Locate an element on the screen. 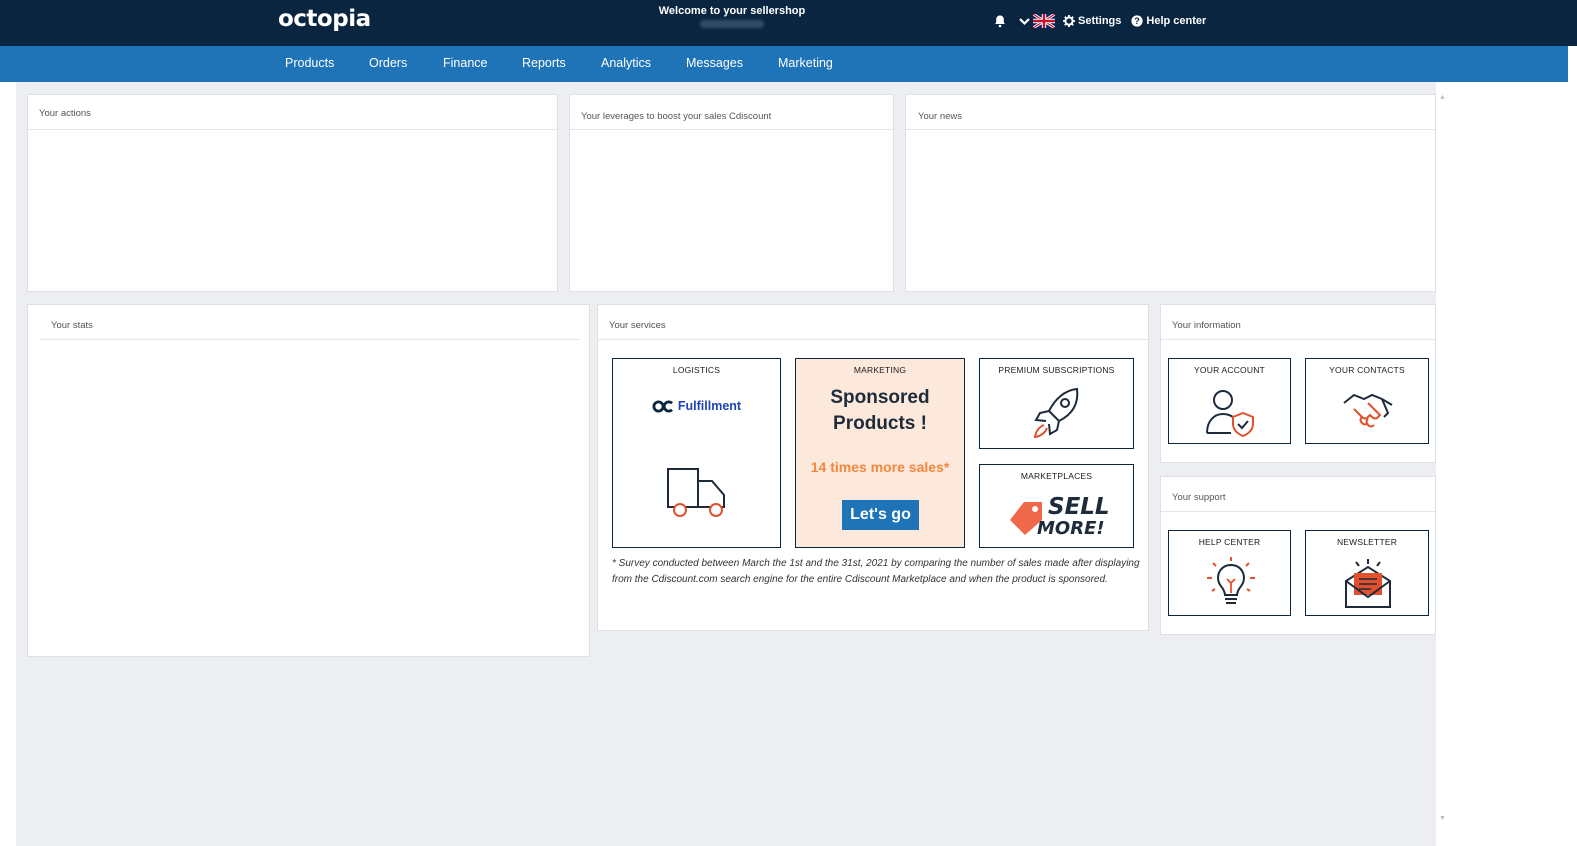  more-text: MORE! is located at coordinates (1071, 528).